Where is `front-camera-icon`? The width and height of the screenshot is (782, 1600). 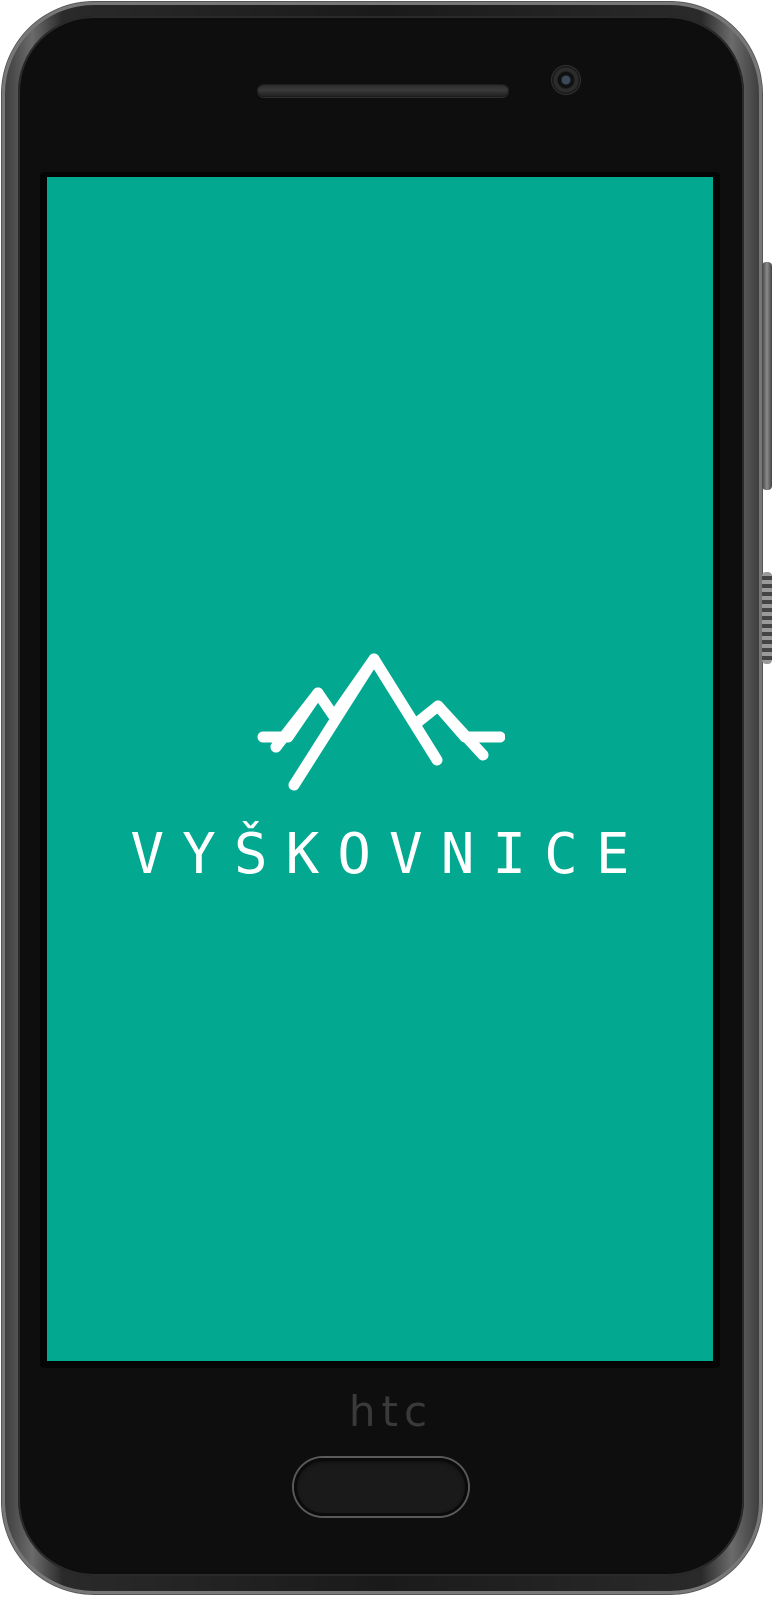
front-camera-icon is located at coordinates (566, 80).